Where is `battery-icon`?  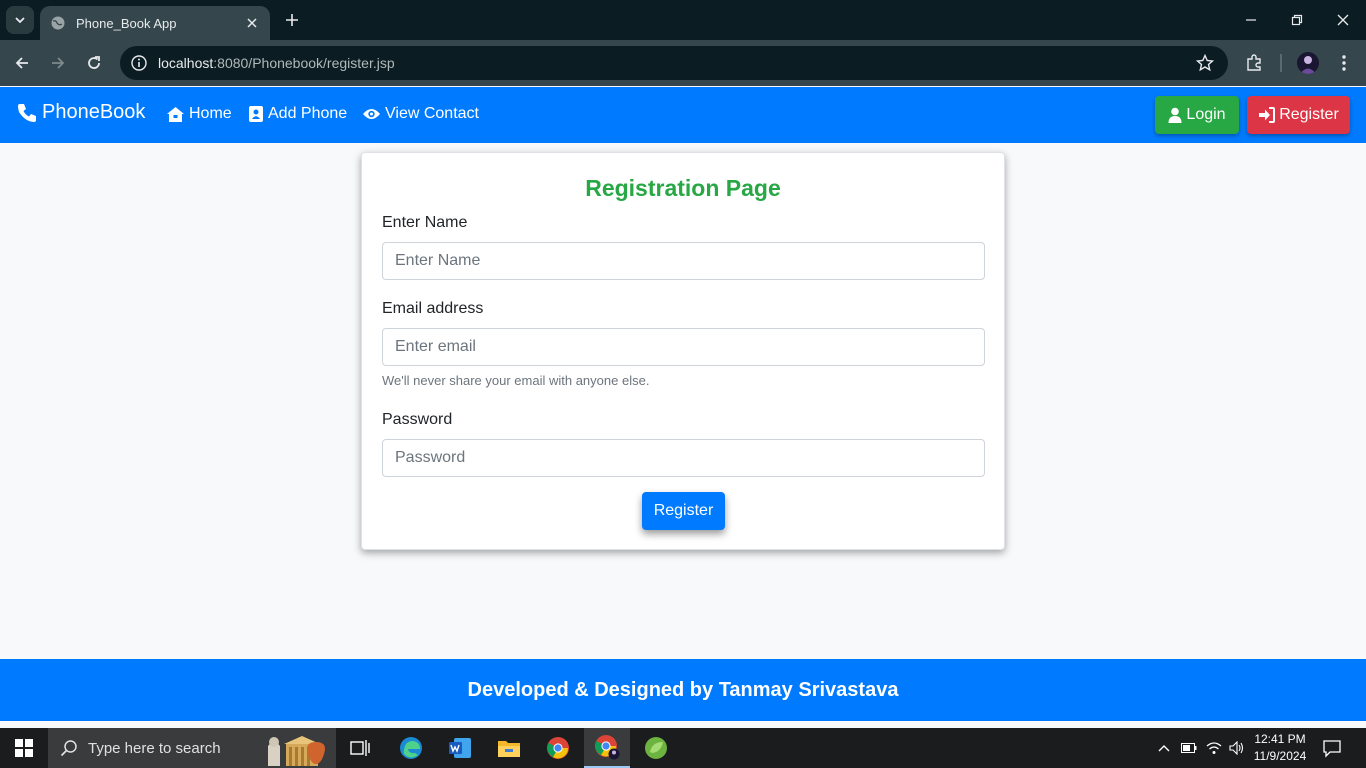 battery-icon is located at coordinates (1189, 748).